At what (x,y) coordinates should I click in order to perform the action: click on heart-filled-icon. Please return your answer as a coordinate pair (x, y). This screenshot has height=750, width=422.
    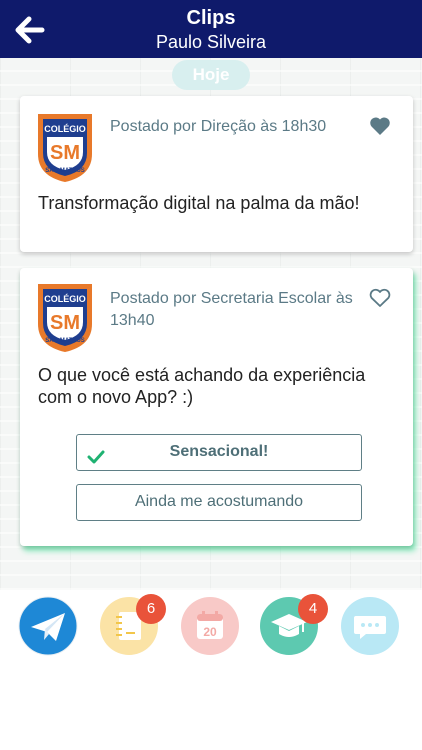
    Looking at the image, I should click on (380, 126).